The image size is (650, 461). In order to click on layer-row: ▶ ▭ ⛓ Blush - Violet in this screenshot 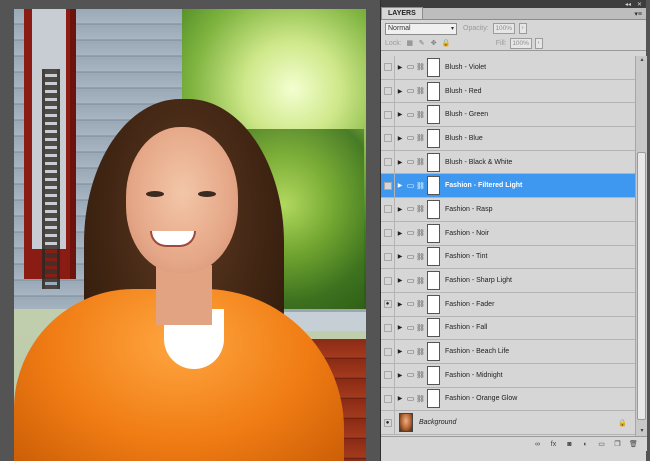, I will do `click(508, 68)`.